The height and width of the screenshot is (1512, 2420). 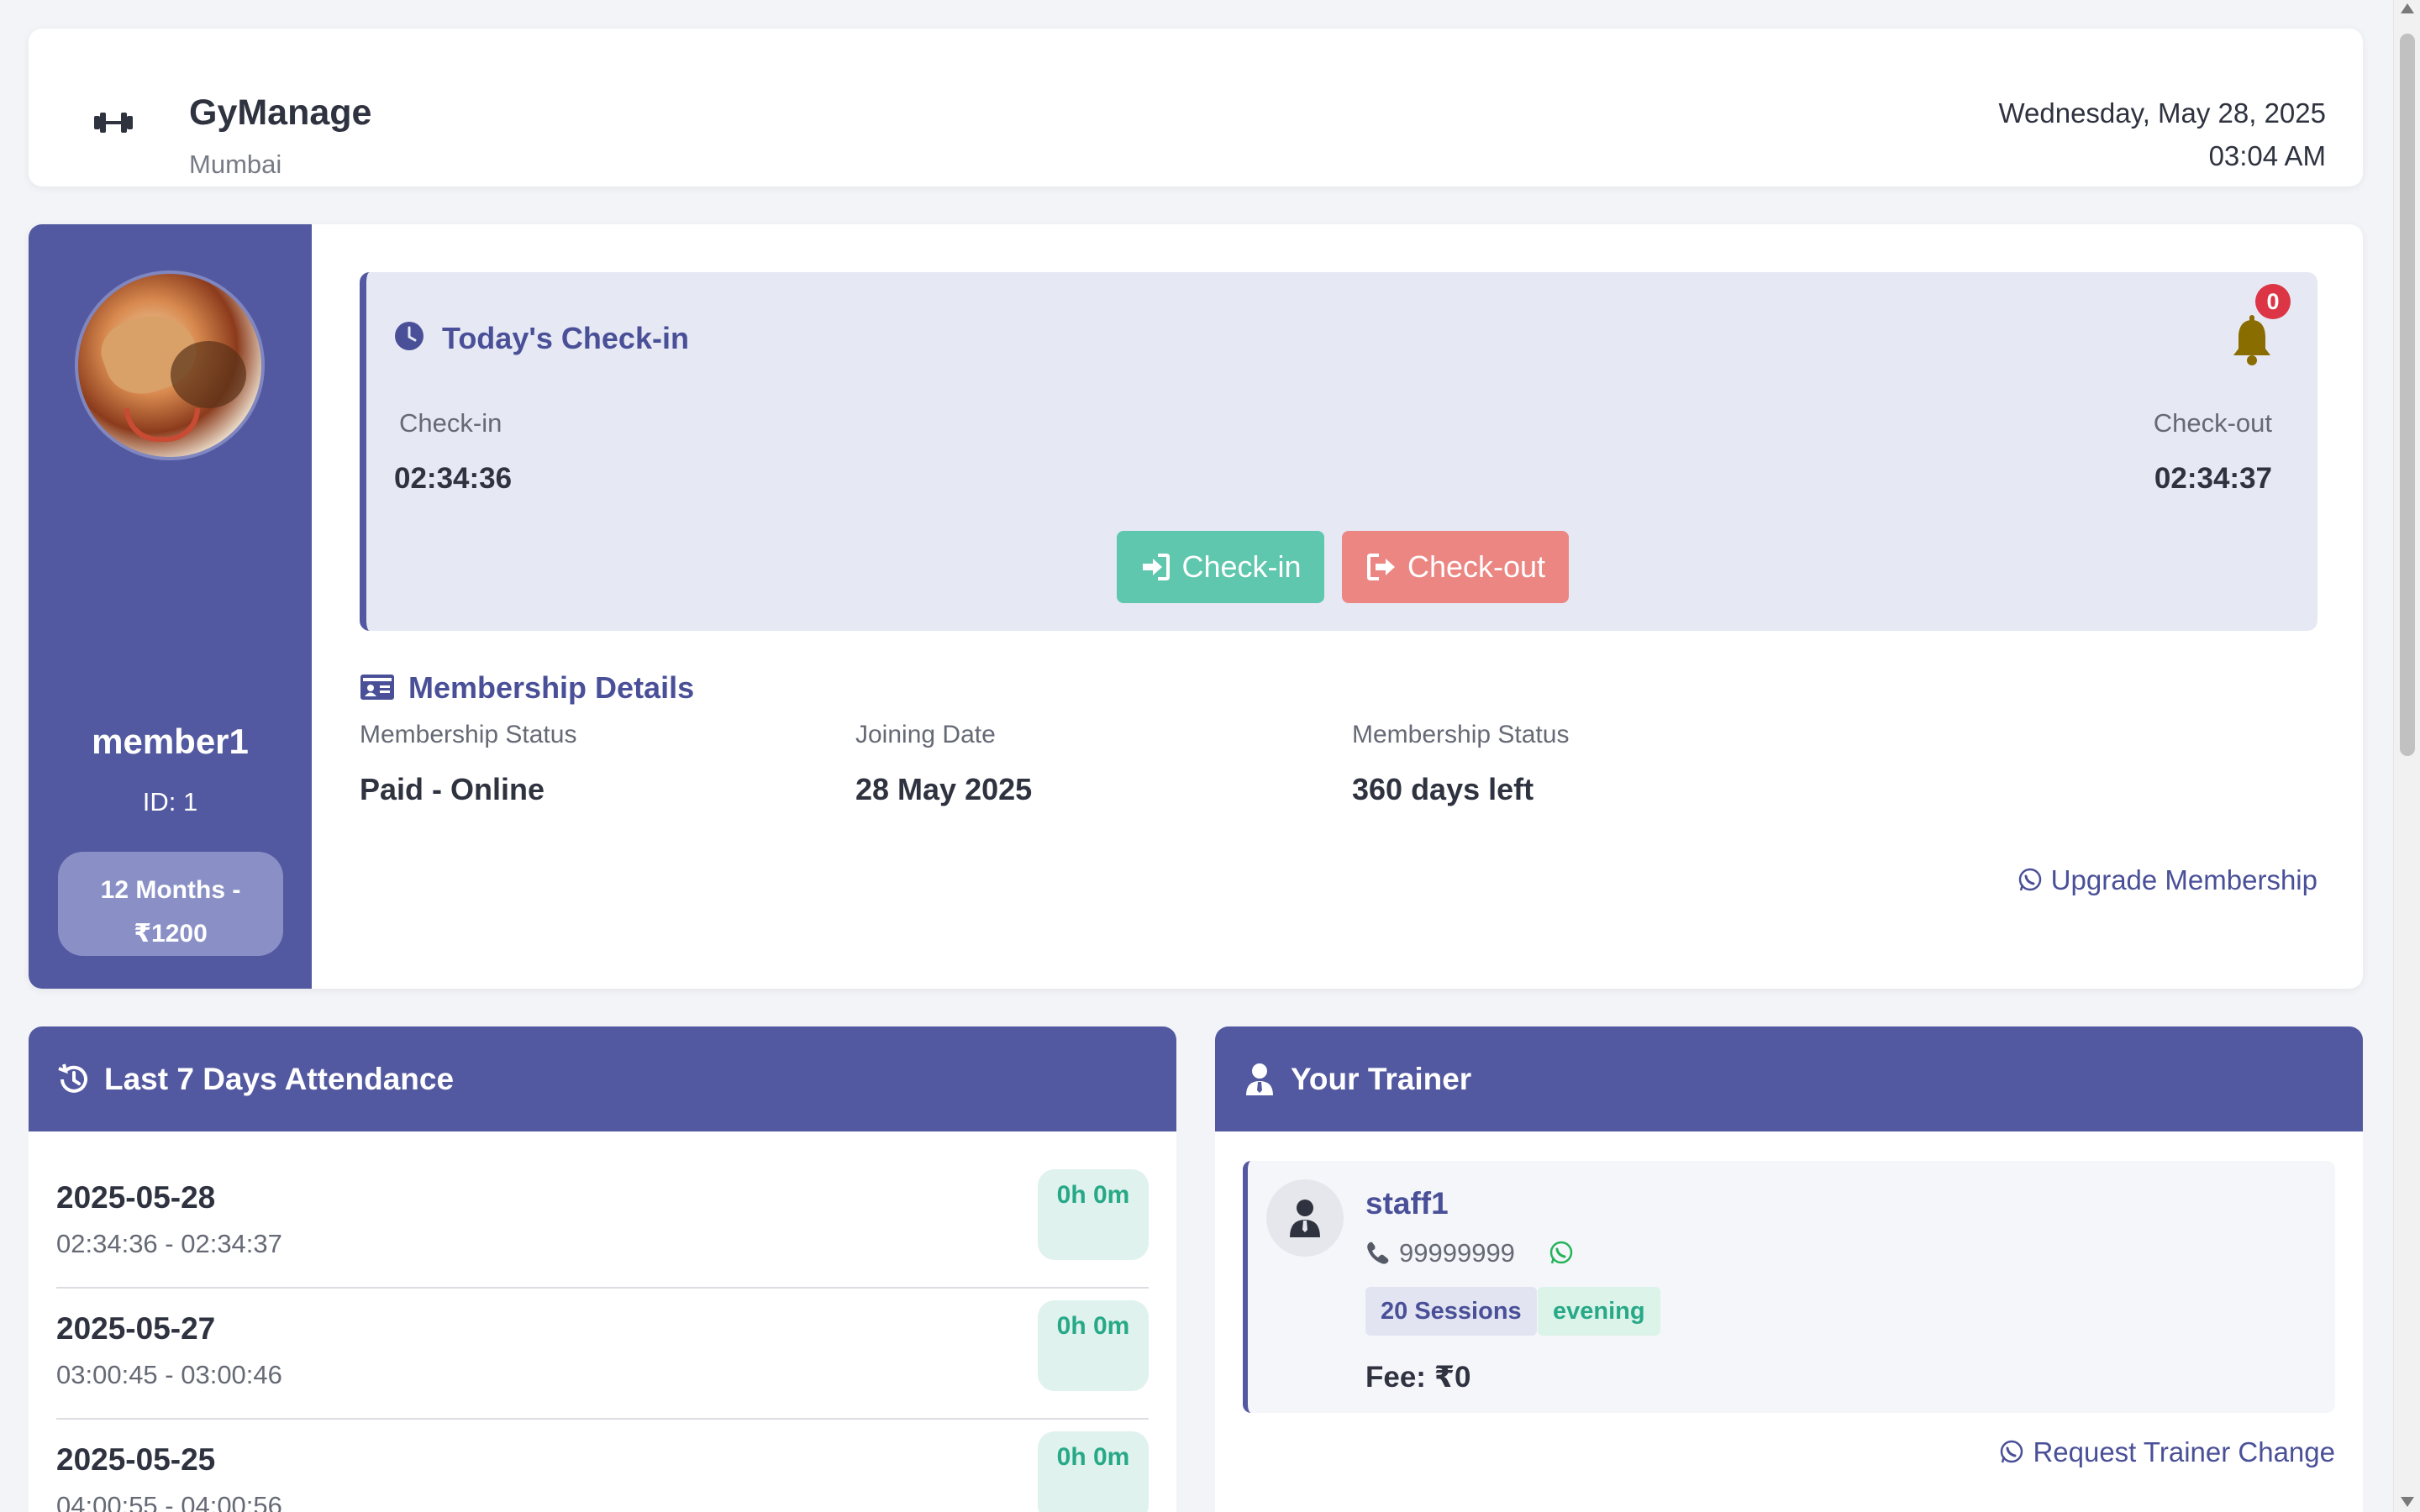 I want to click on request-trainer-change-link: Request Trainer Change, so click(x=2167, y=1452).